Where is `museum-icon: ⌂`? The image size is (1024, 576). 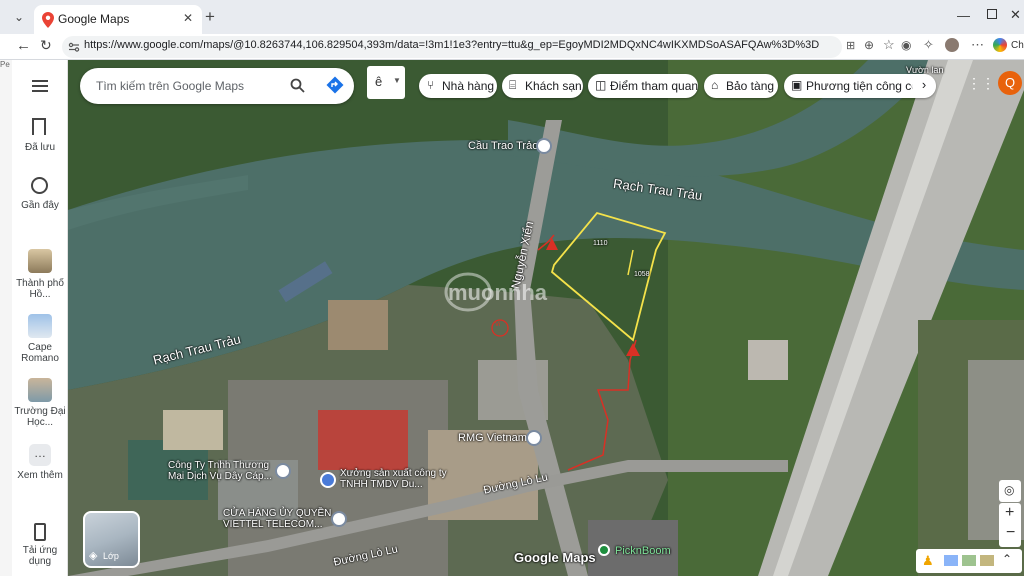 museum-icon: ⌂ is located at coordinates (715, 85).